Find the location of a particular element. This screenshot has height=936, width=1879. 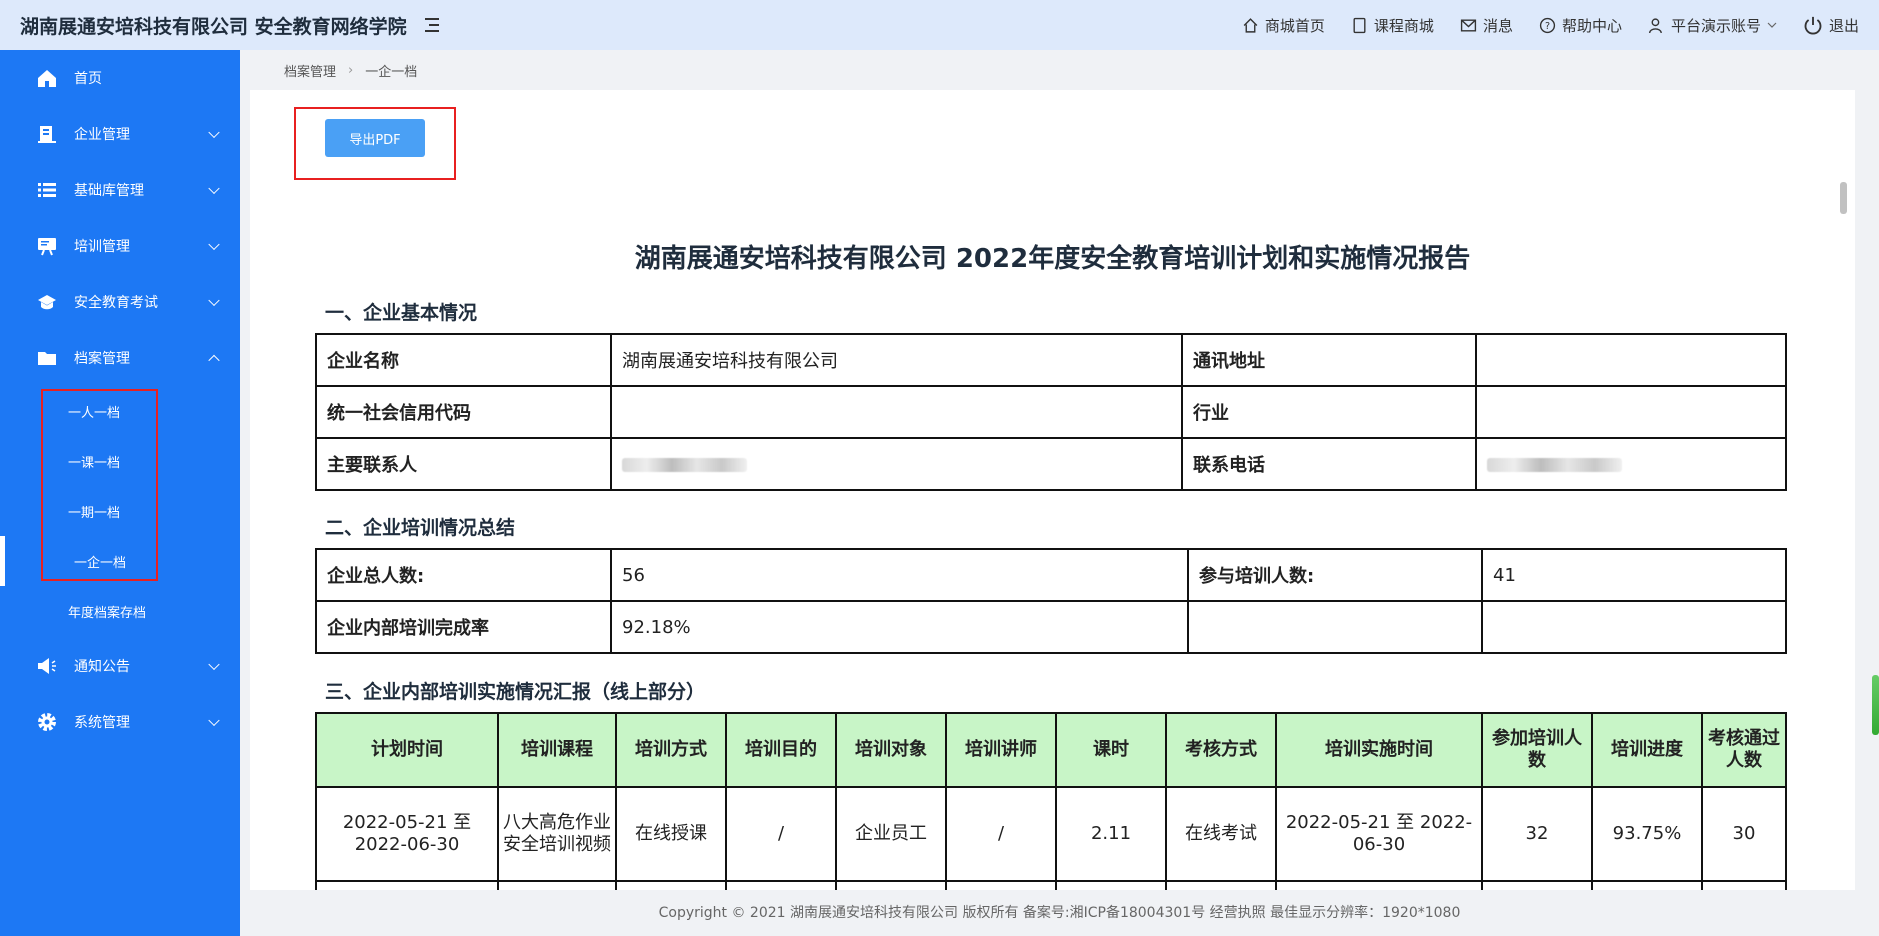

building-icon is located at coordinates (47, 134).